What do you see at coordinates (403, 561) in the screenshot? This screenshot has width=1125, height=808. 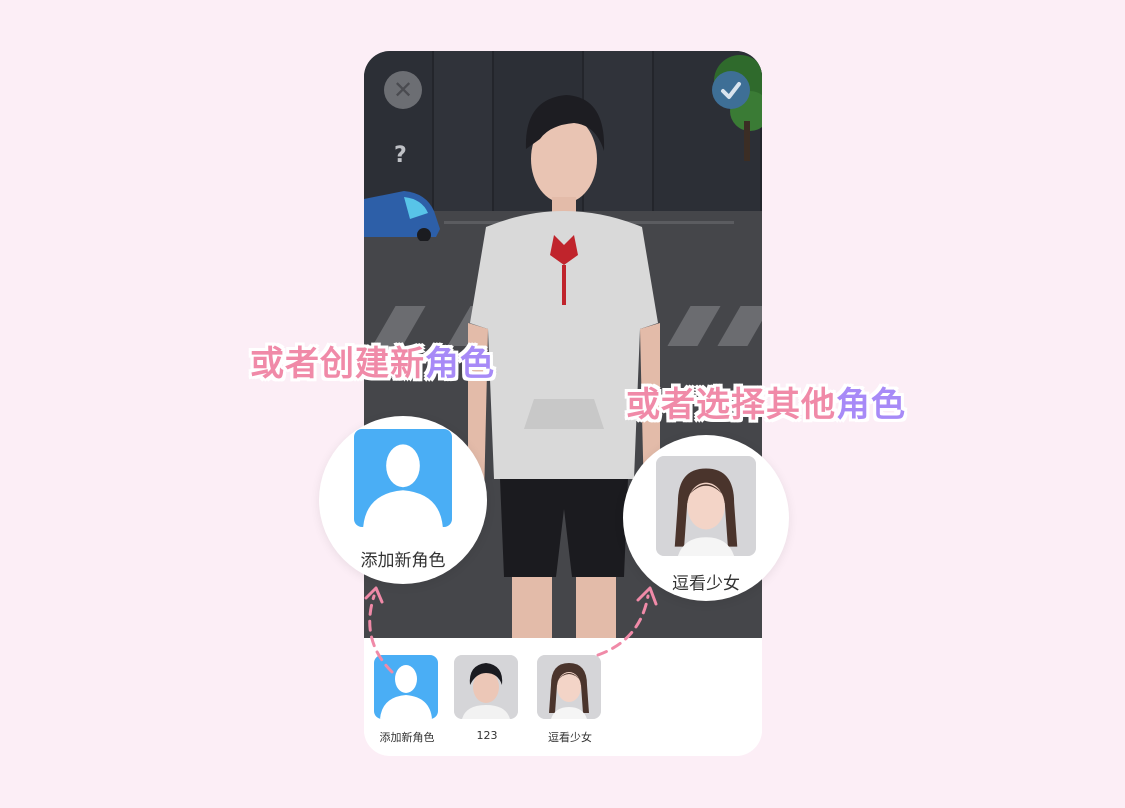 I see `bubble-label: 添加新角色` at bounding box center [403, 561].